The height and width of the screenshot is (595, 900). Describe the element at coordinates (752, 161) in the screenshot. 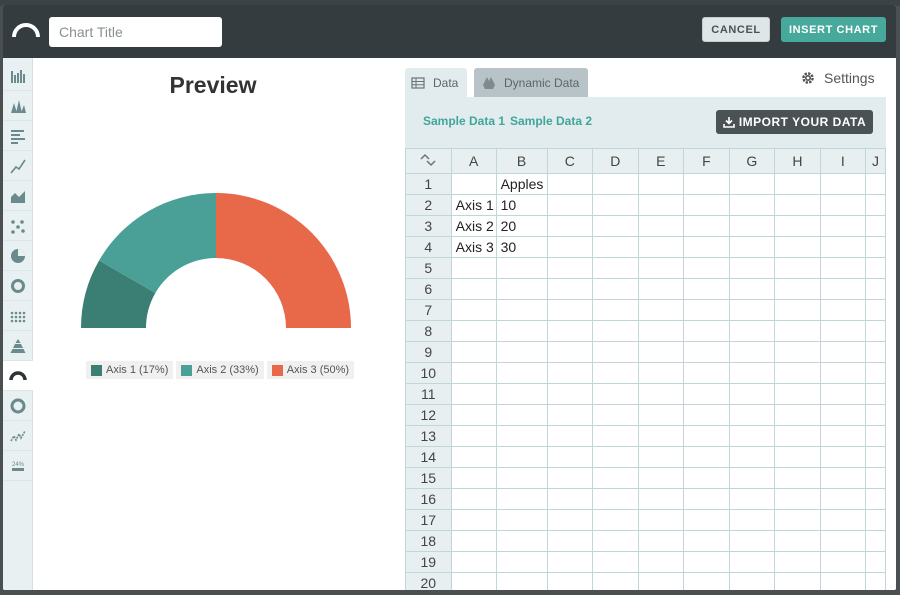

I see `column-header: G` at that location.